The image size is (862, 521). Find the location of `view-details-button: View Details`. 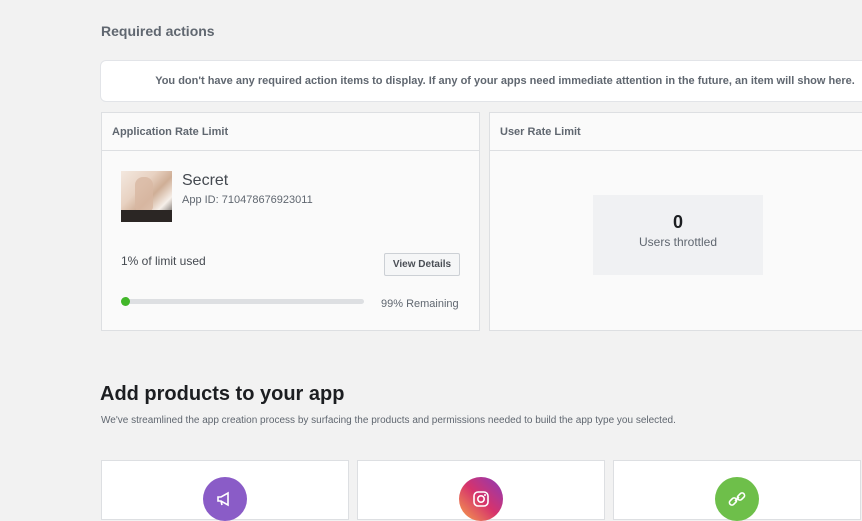

view-details-button: View Details is located at coordinates (422, 264).